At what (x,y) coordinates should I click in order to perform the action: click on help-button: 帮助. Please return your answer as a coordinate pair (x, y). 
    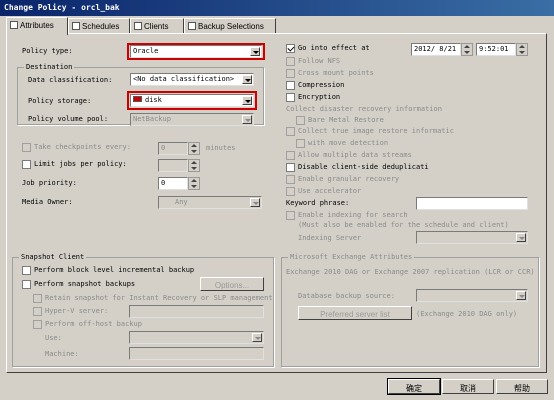
    Looking at the image, I should click on (522, 386).